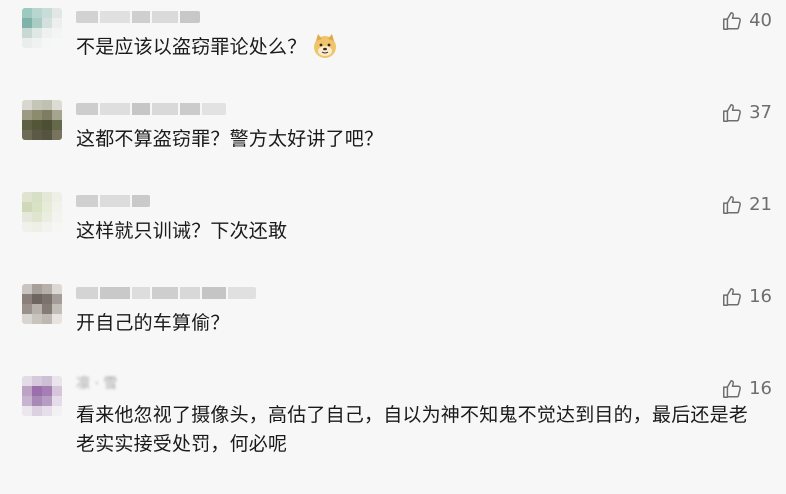 The height and width of the screenshot is (494, 786). I want to click on comment-text: 这样就只训诫？下次还敢, so click(182, 231).